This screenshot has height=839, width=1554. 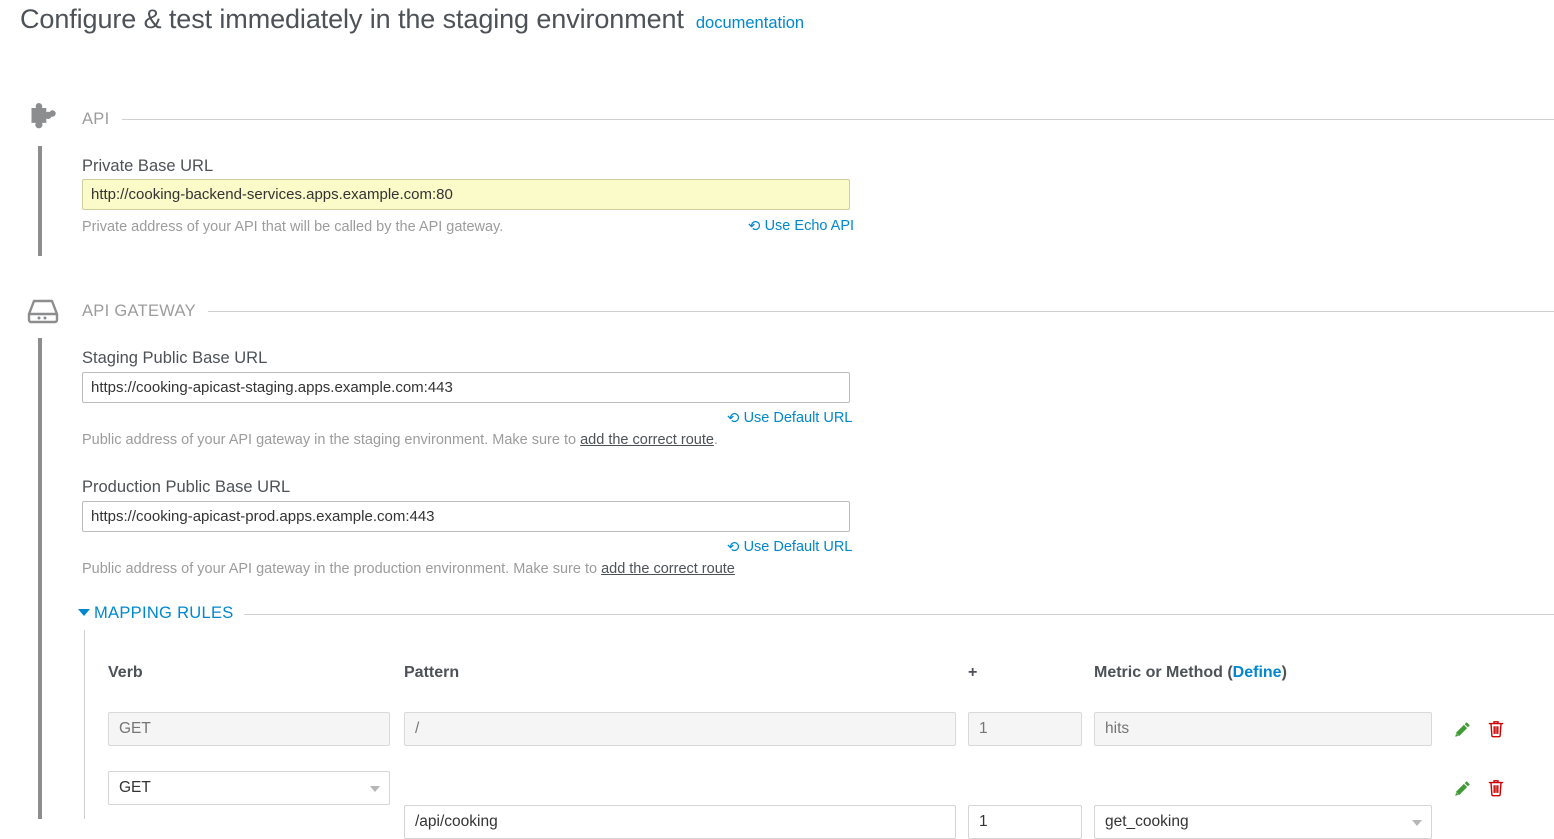 What do you see at coordinates (824, 614) in the screenshot?
I see `mapping-rules-divider` at bounding box center [824, 614].